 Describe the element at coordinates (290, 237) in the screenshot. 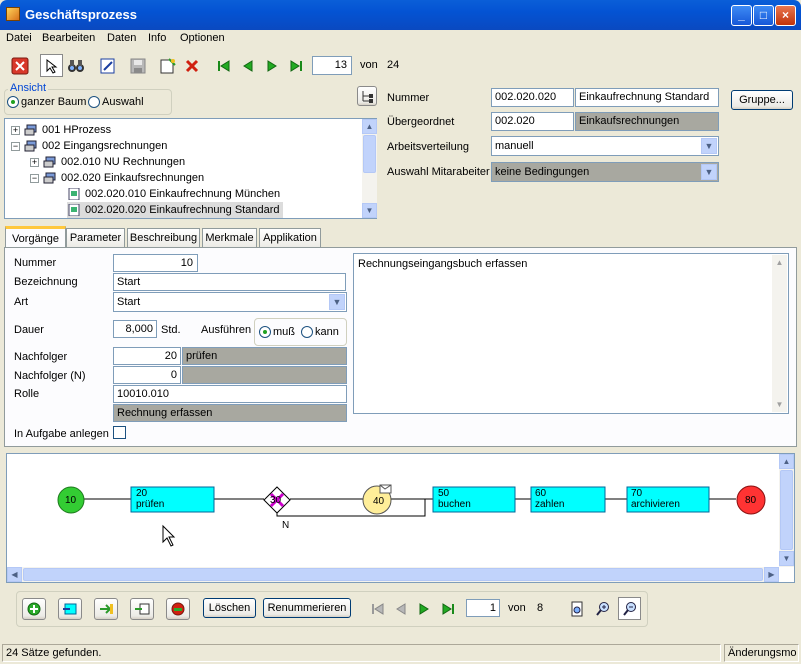

I see `tab-applikation: Applikation` at that location.